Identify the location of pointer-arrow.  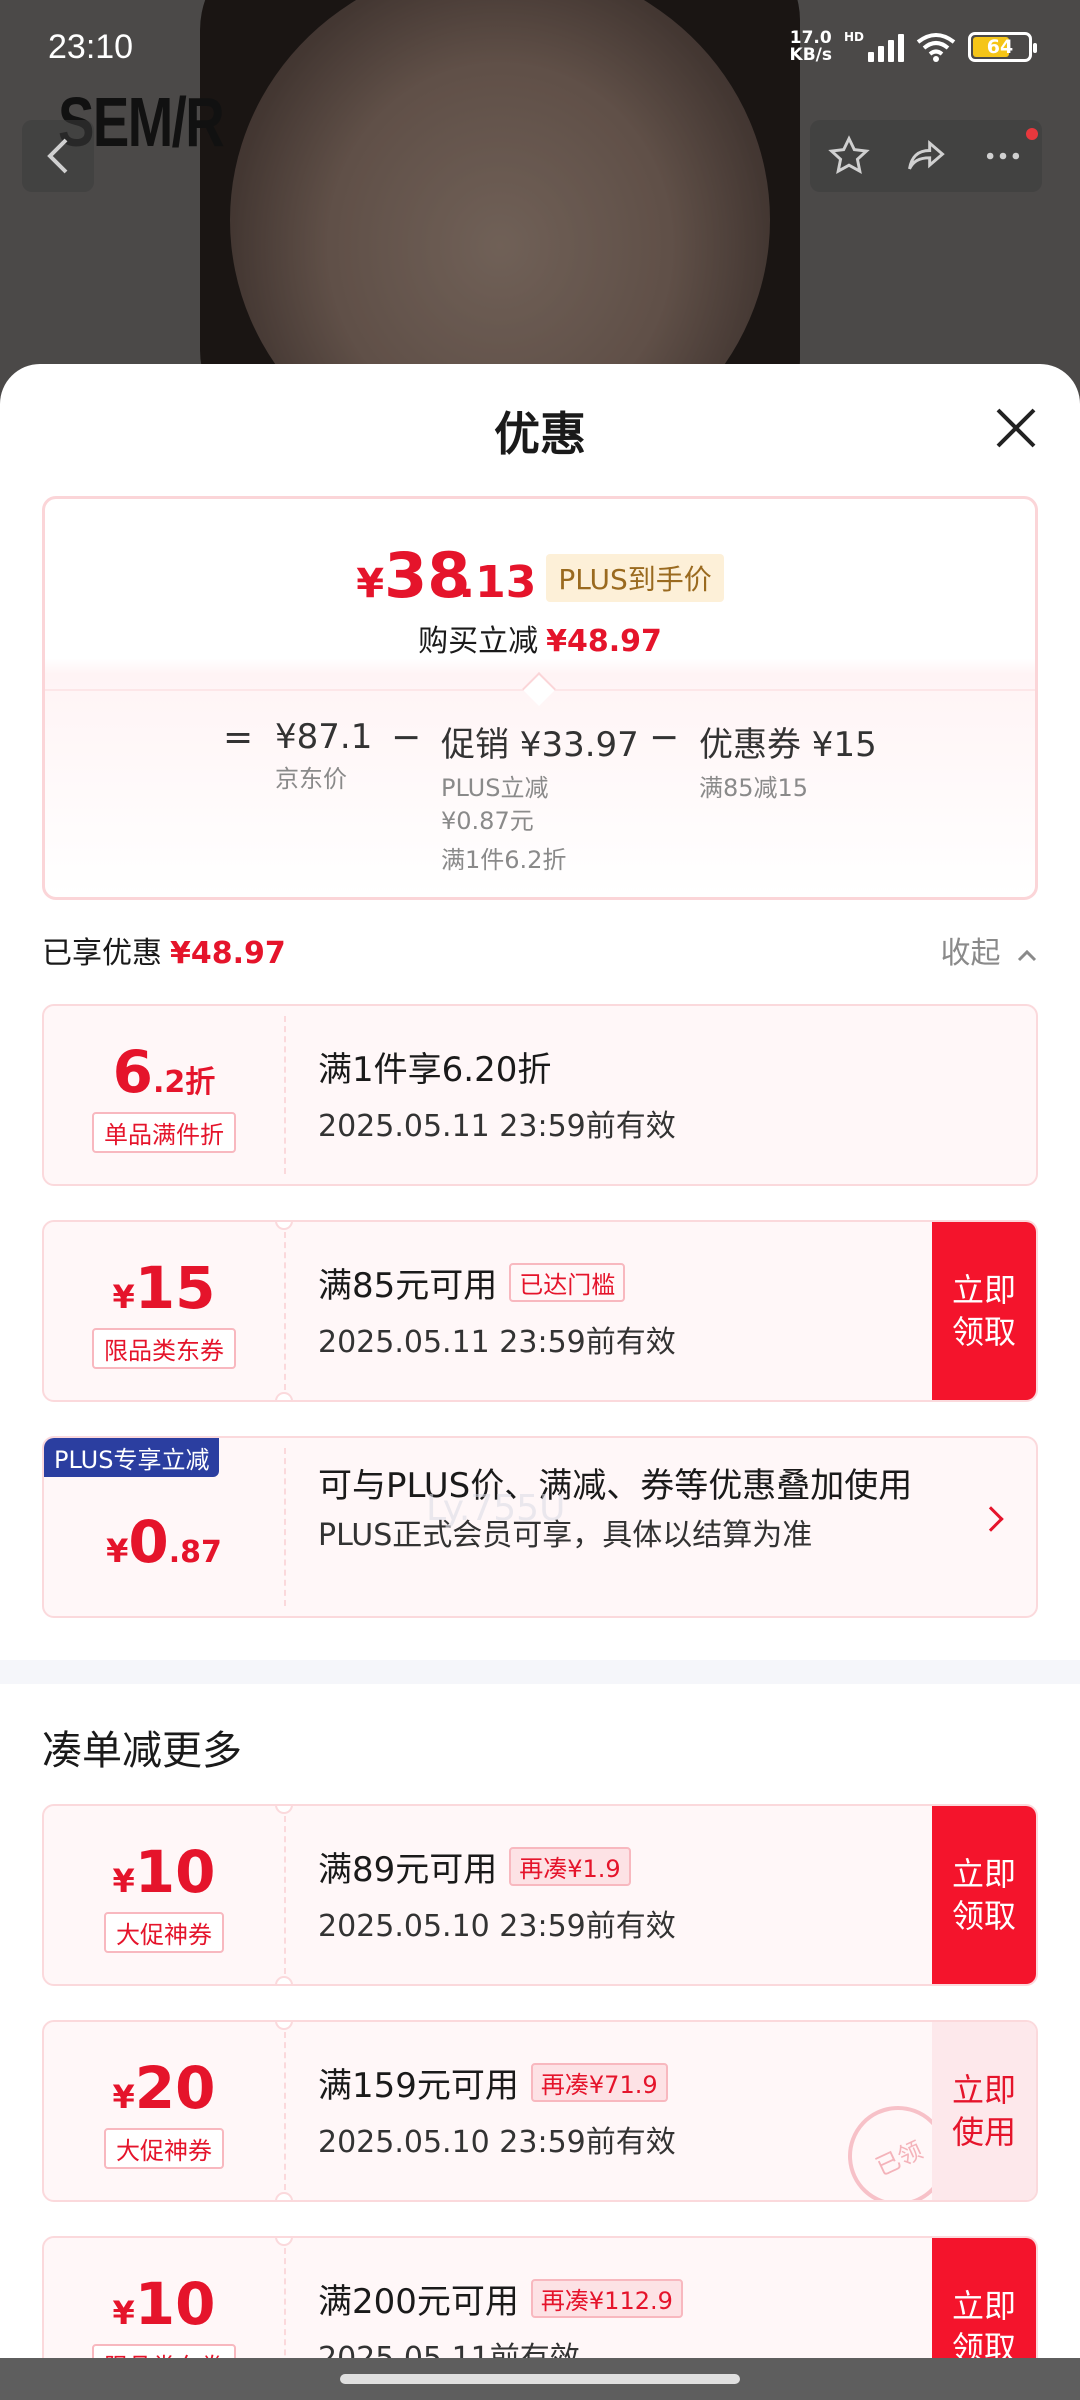
(539, 689).